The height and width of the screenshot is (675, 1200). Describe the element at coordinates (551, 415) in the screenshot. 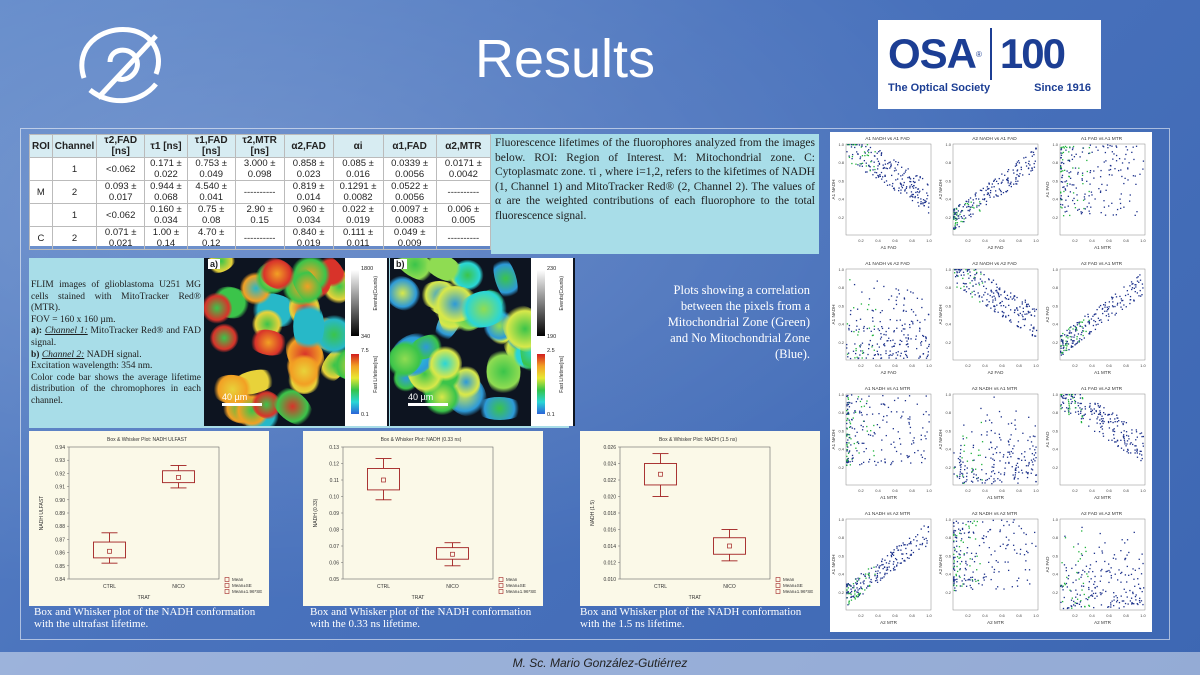

I see `colorbar-b-life-min: 0.1` at that location.